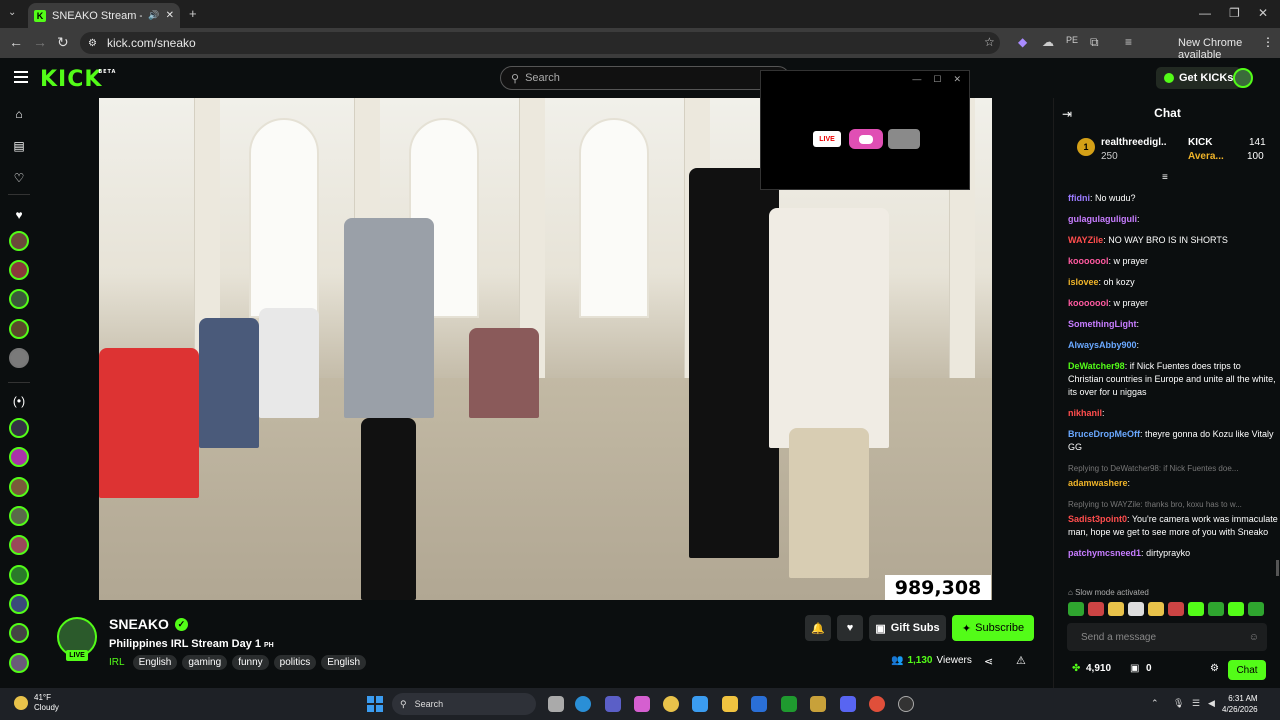 This screenshot has height=720, width=1280. Describe the element at coordinates (19, 178) in the screenshot. I see `following-icon: ♡` at that location.